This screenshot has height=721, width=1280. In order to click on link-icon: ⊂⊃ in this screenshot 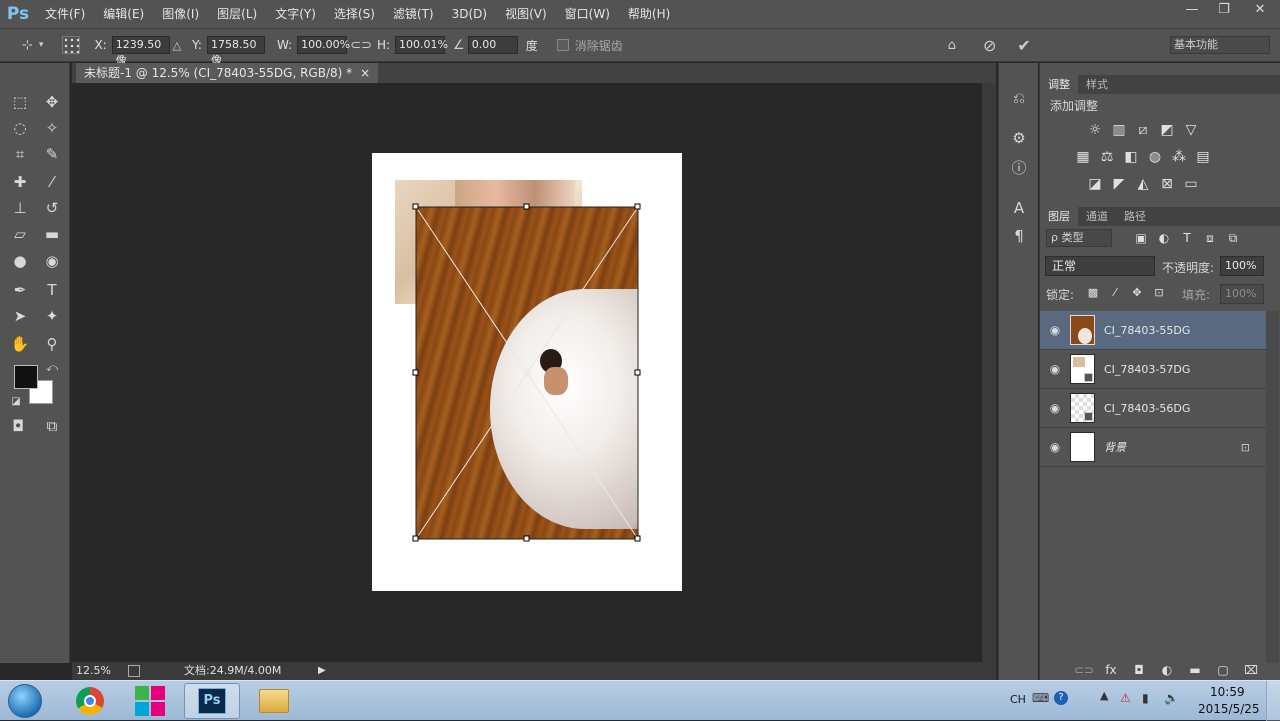, I will do `click(361, 45)`.